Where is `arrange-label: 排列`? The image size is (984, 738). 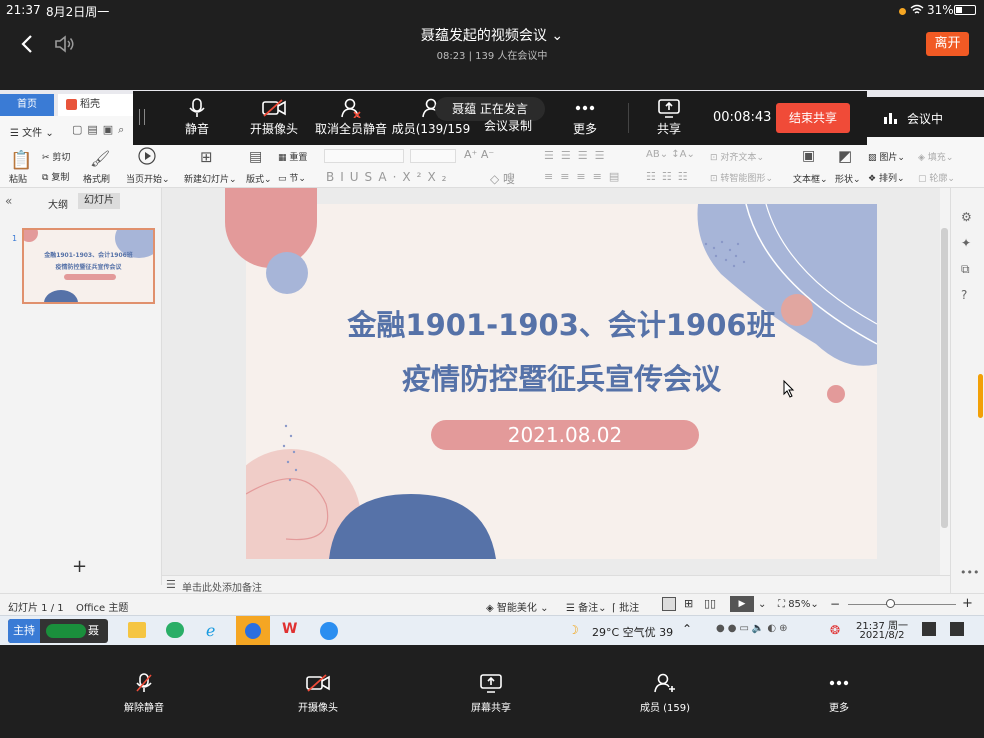
arrange-label: 排列 is located at coordinates (887, 179).